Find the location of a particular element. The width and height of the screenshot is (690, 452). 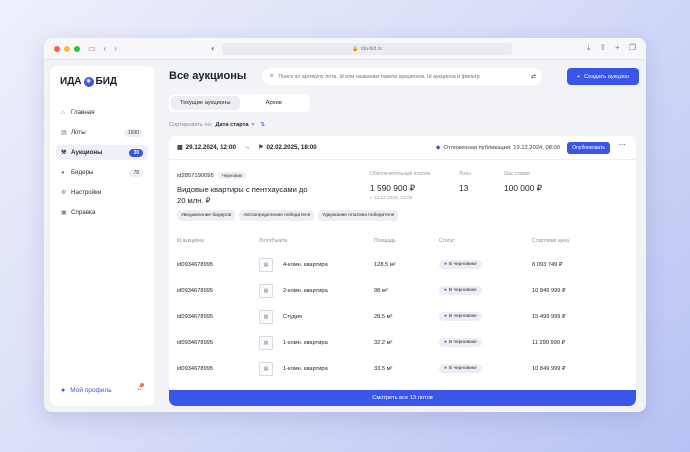

help-icon: ▣ is located at coordinates (64, 213).